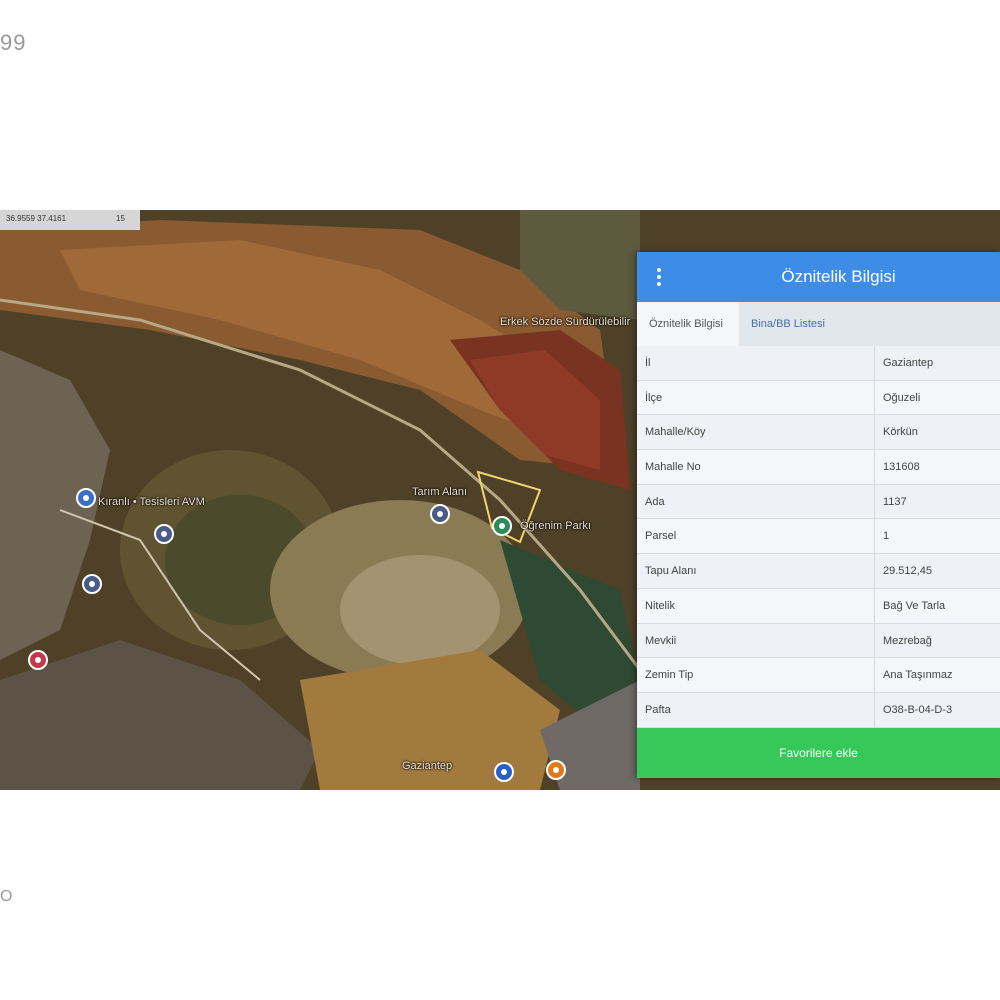 The height and width of the screenshot is (1000, 1000). I want to click on row-value: Körkün, so click(900, 432).